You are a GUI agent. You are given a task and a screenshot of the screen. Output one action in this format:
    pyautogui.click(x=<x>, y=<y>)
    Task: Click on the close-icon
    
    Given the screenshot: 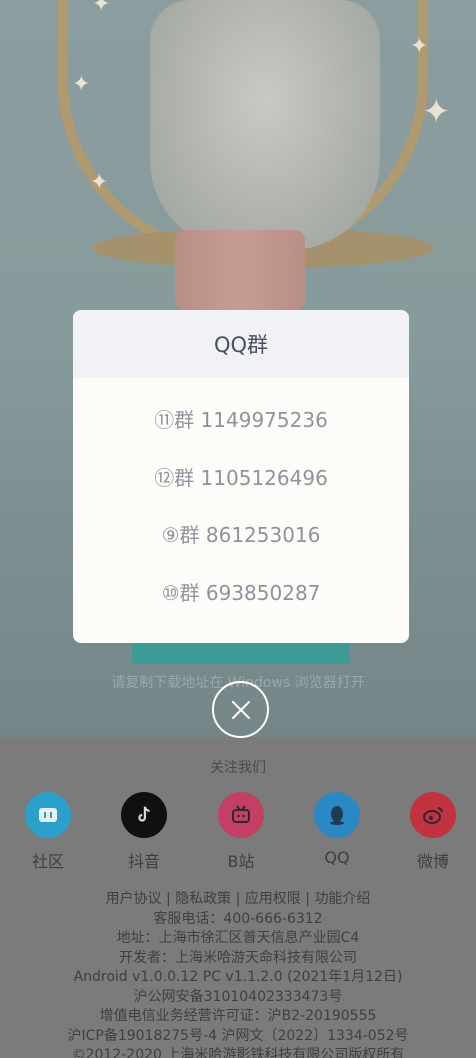 What is the action you would take?
    pyautogui.click(x=240, y=709)
    